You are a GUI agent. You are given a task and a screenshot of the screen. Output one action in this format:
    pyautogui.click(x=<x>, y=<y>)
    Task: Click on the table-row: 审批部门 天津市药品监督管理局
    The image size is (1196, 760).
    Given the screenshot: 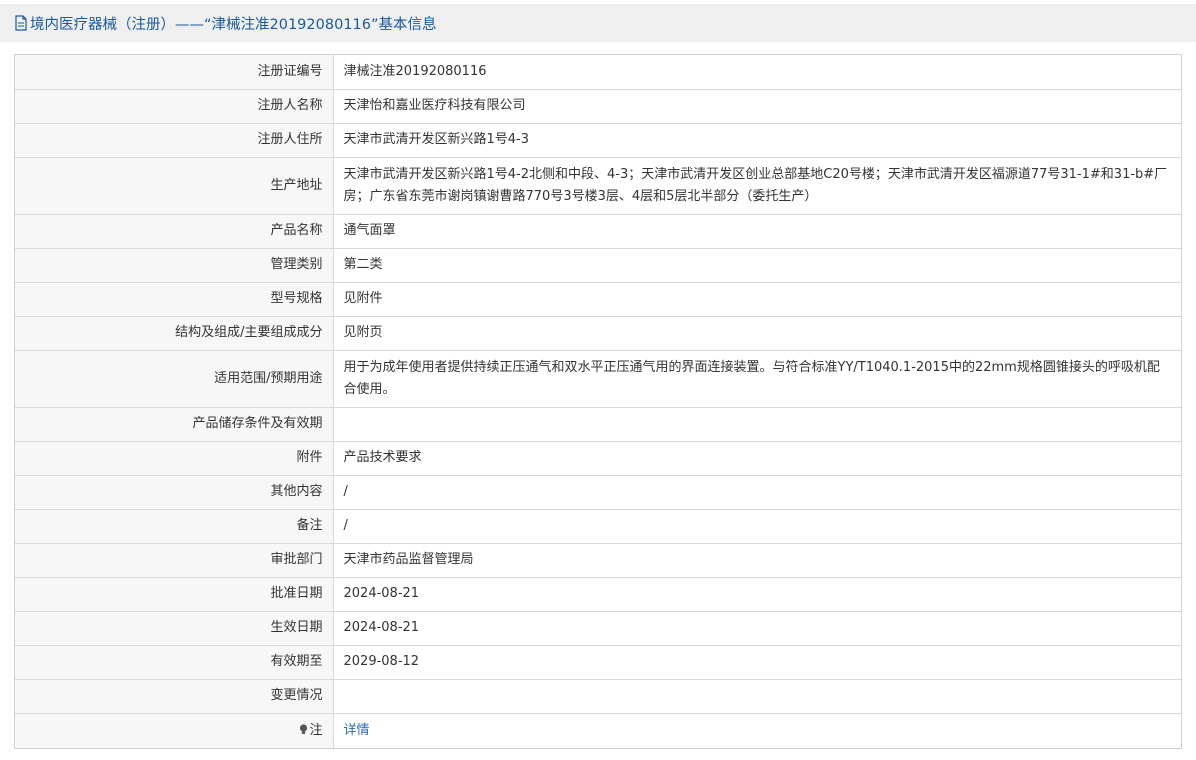 What is the action you would take?
    pyautogui.click(x=598, y=559)
    